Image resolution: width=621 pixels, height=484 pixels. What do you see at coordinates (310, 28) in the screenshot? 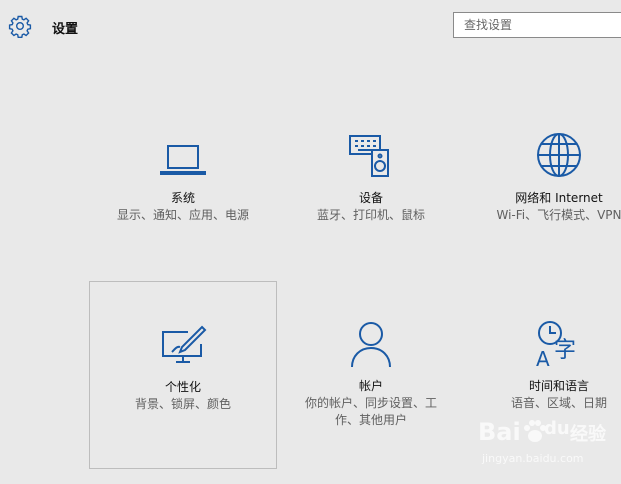
I see `header: 设置` at bounding box center [310, 28].